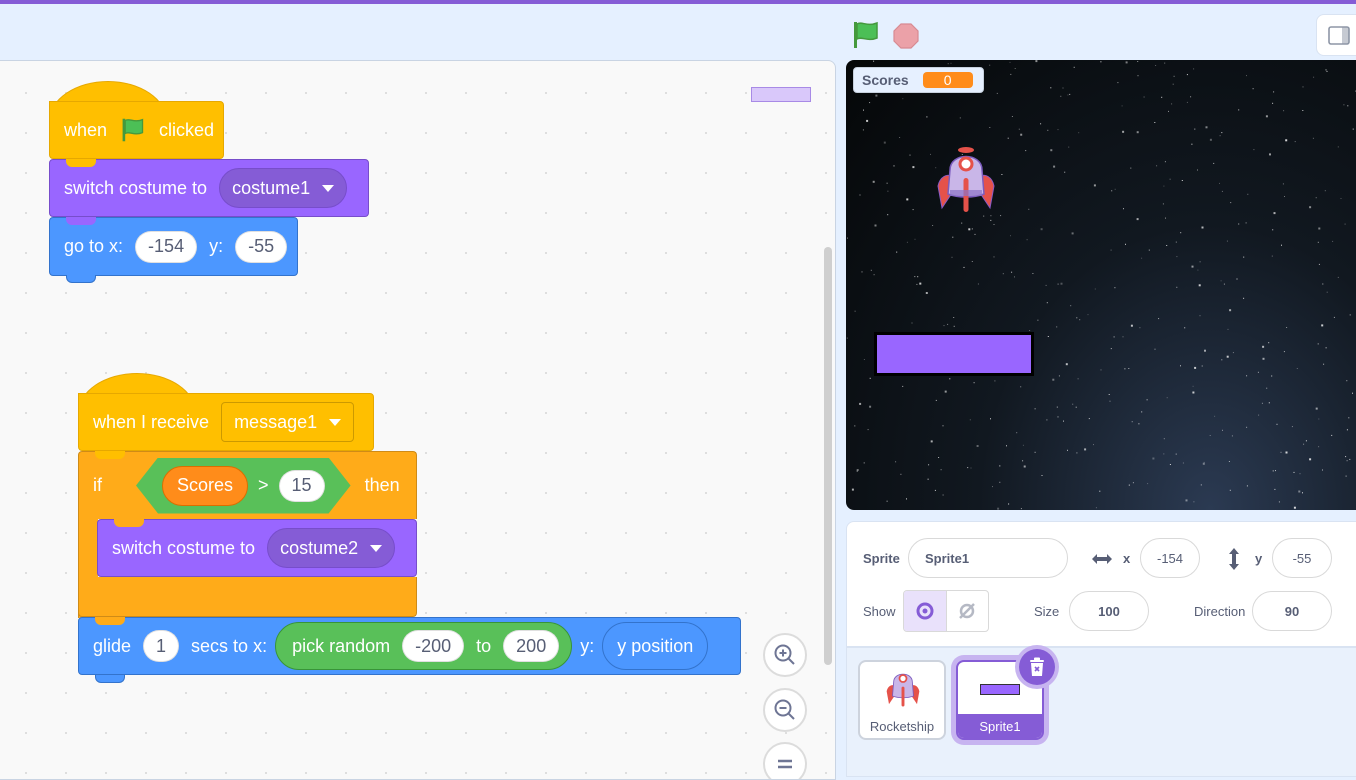 This screenshot has width=1356, height=780. I want to click on compare-value-input: 15, so click(302, 486).